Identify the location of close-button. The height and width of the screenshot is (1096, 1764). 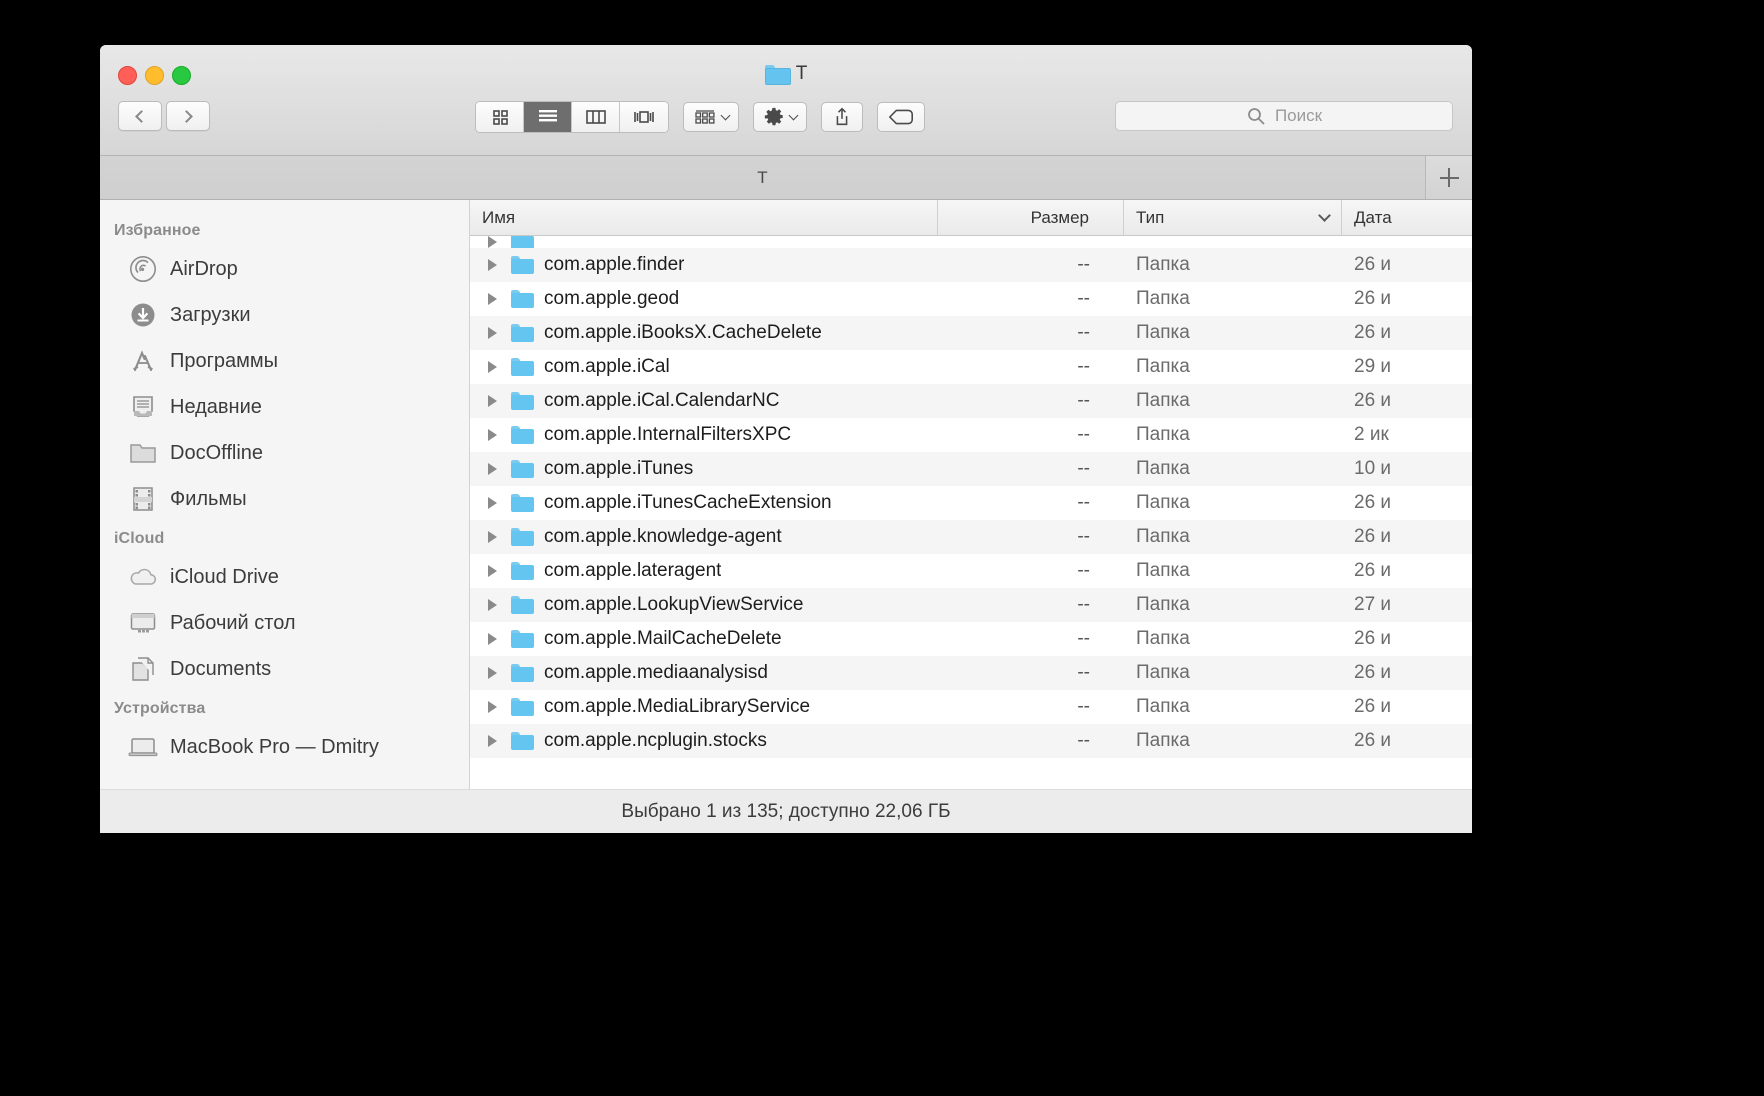
(127, 75).